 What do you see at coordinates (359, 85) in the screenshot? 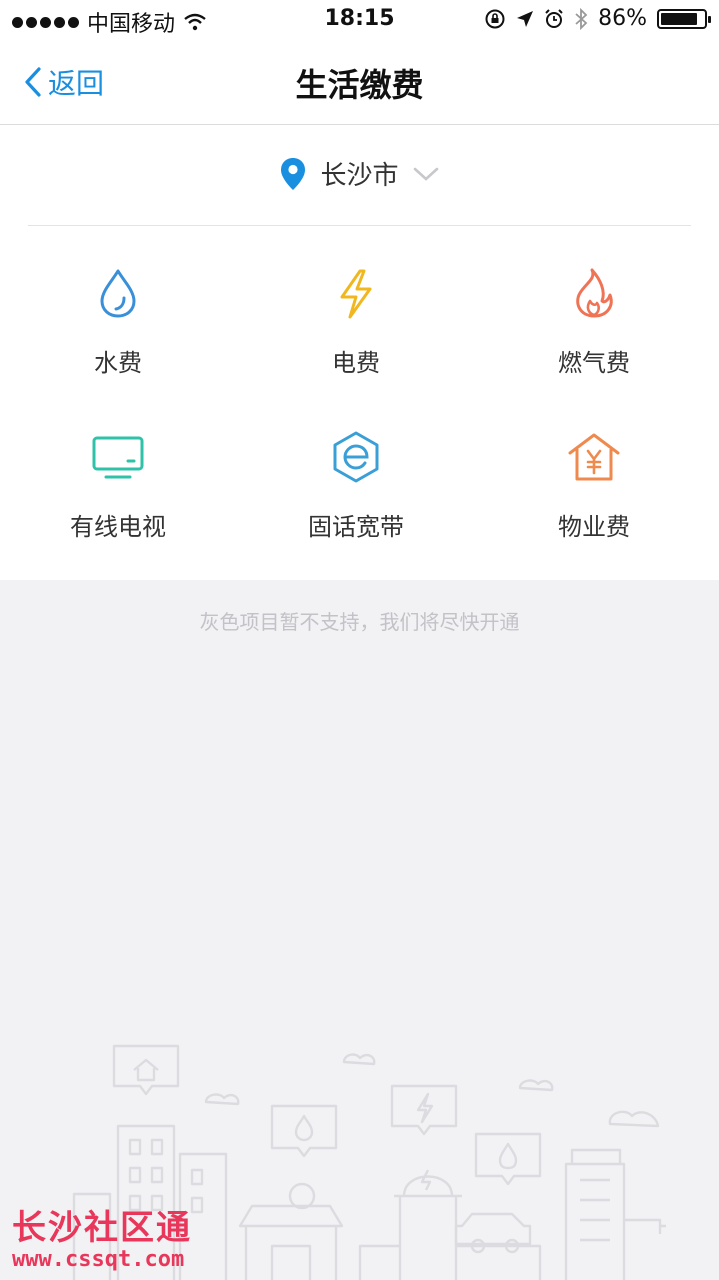
I see `page-title: 生活缴费` at bounding box center [359, 85].